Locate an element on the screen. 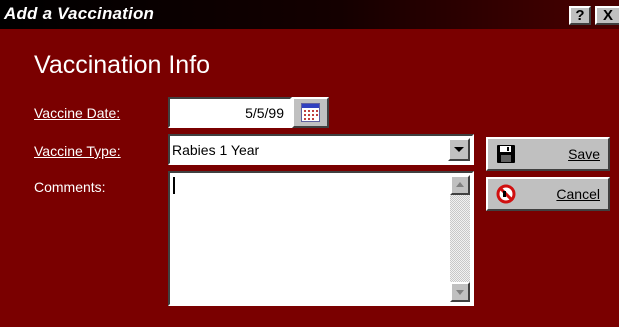 This screenshot has width=619, height=331. help-button: ? is located at coordinates (580, 15).